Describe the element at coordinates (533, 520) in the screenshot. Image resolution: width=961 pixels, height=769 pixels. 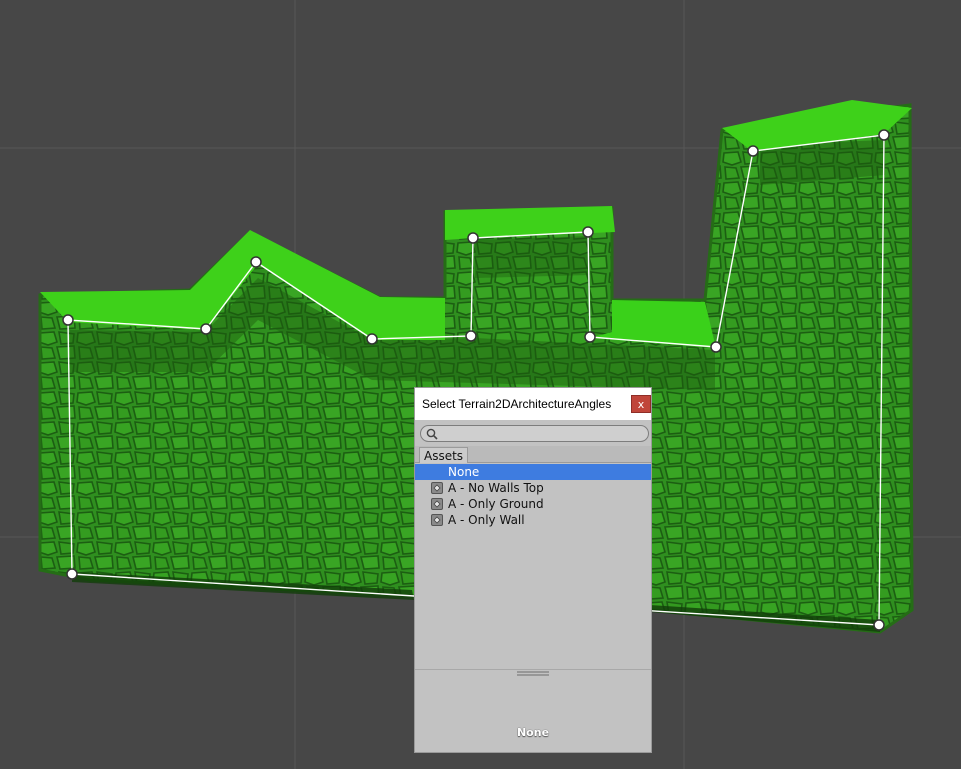
I see `list-item: A - Only Wall` at that location.